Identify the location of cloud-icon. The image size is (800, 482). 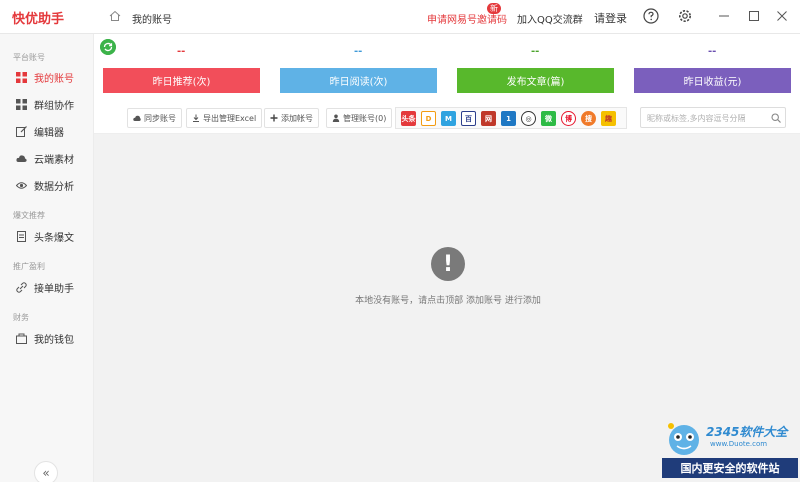
(21, 158).